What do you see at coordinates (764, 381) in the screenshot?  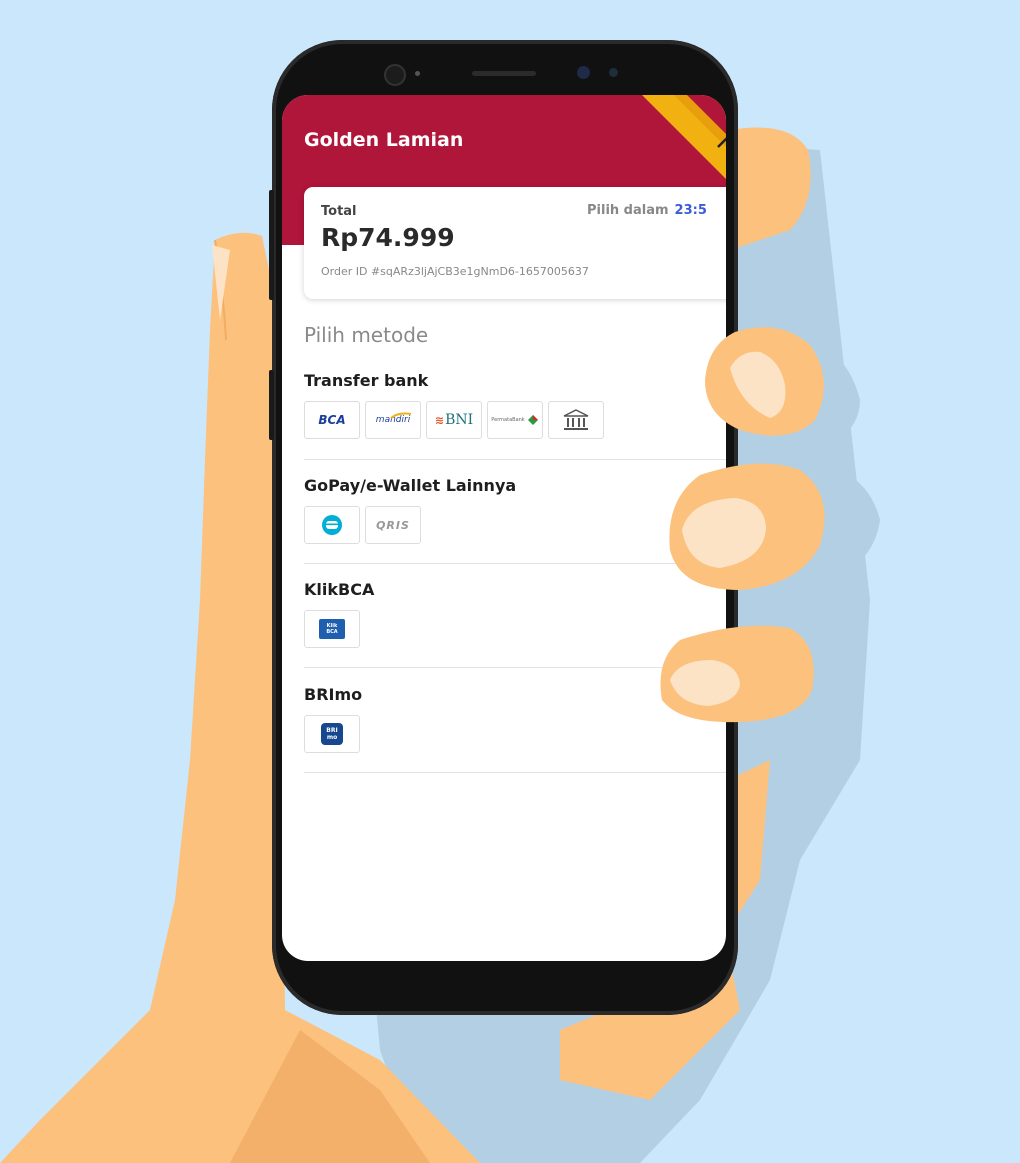 I see `finger-top` at bounding box center [764, 381].